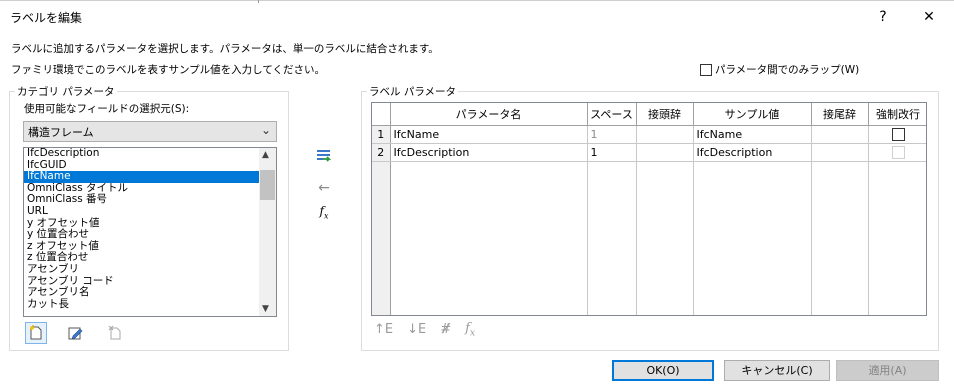 This screenshot has width=954, height=388. What do you see at coordinates (267, 232) in the screenshot?
I see `list-scrollbar: ▲ ▼` at bounding box center [267, 232].